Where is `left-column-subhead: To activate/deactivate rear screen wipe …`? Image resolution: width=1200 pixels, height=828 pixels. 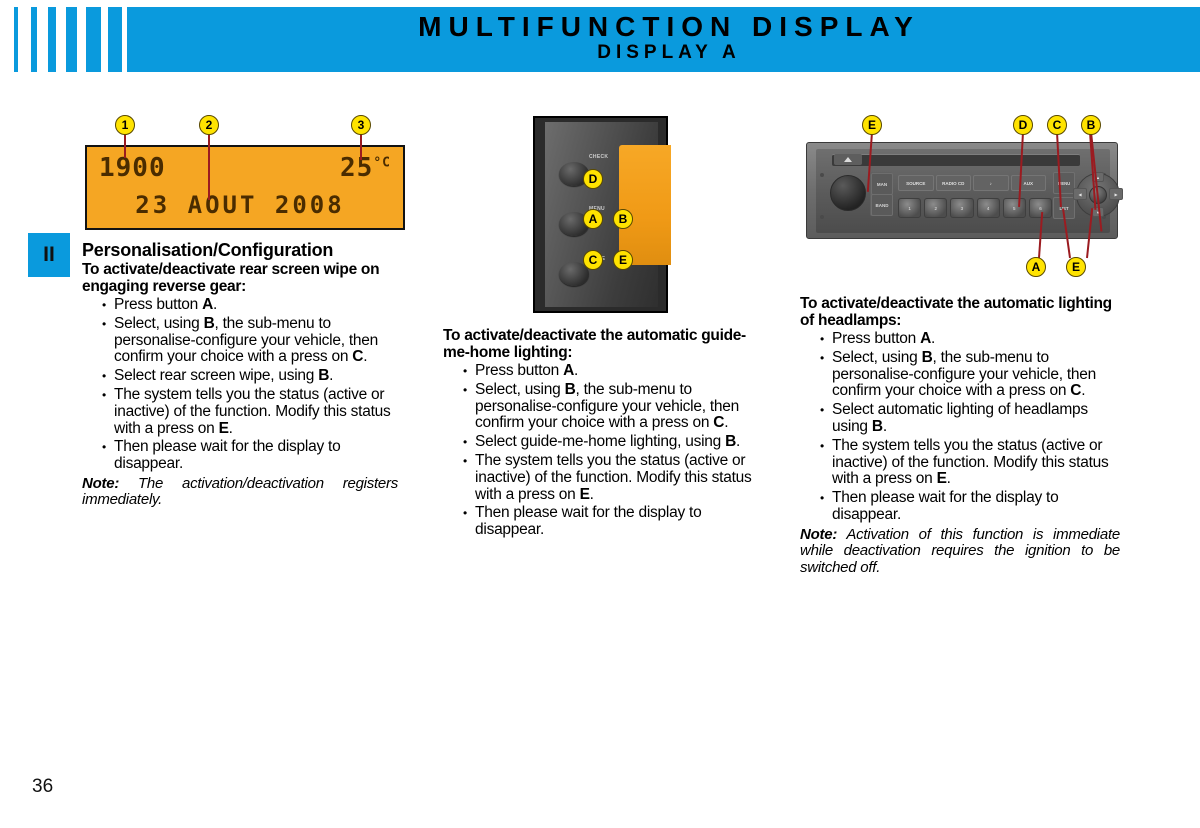 left-column-subhead: To activate/deactivate rear screen wipe … is located at coordinates (231, 278).